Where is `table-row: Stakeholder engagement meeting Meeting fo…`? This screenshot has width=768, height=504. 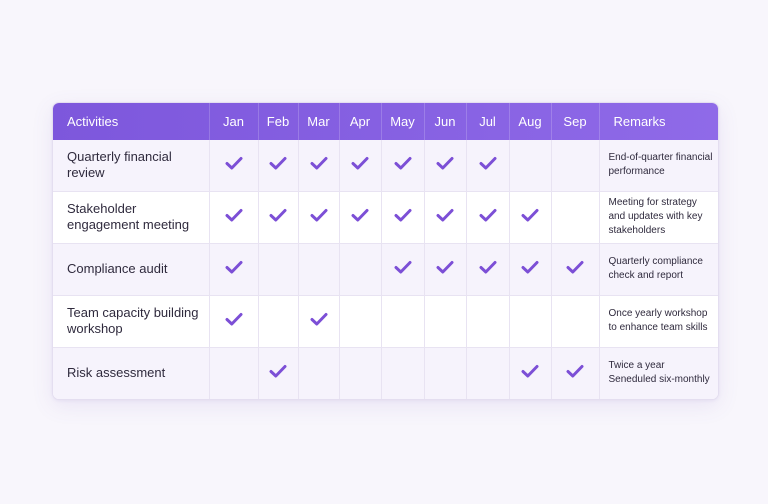 table-row: Stakeholder engagement meeting Meeting fo… is located at coordinates (385, 217).